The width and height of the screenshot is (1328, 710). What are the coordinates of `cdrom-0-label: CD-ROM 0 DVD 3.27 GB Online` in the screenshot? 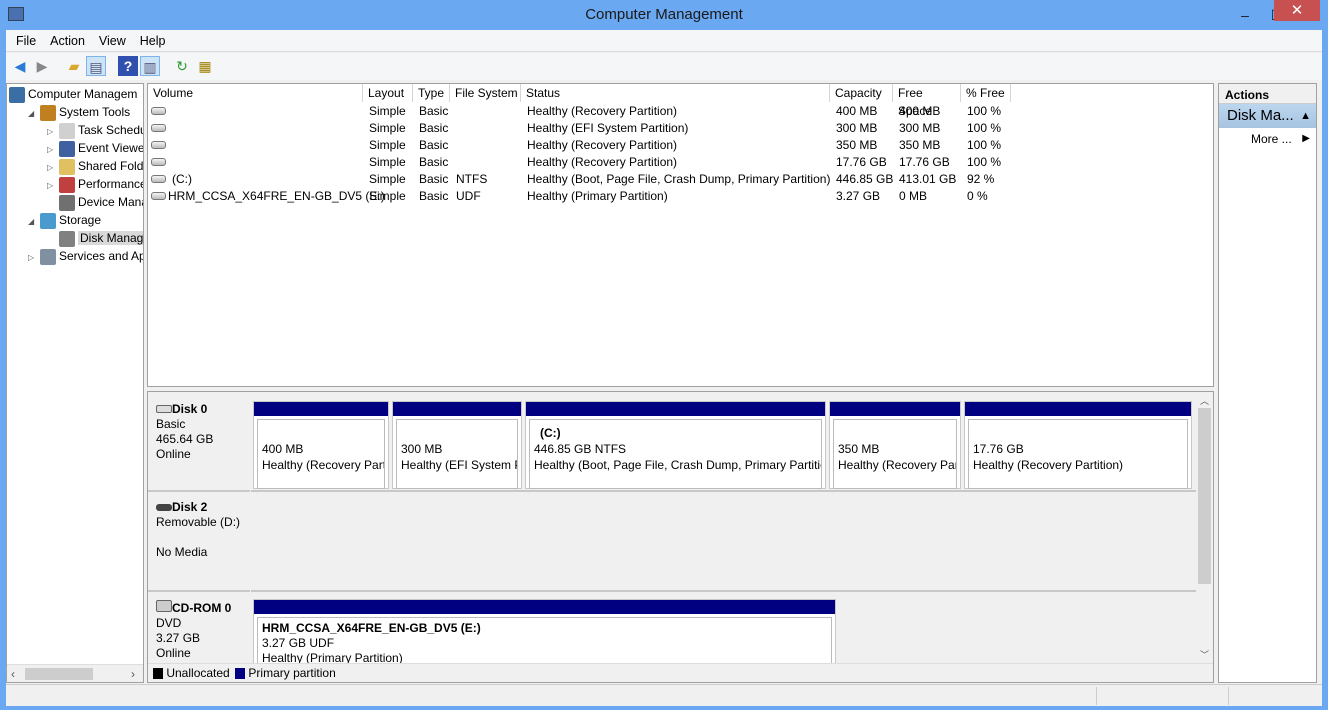 It's located at (199, 634).